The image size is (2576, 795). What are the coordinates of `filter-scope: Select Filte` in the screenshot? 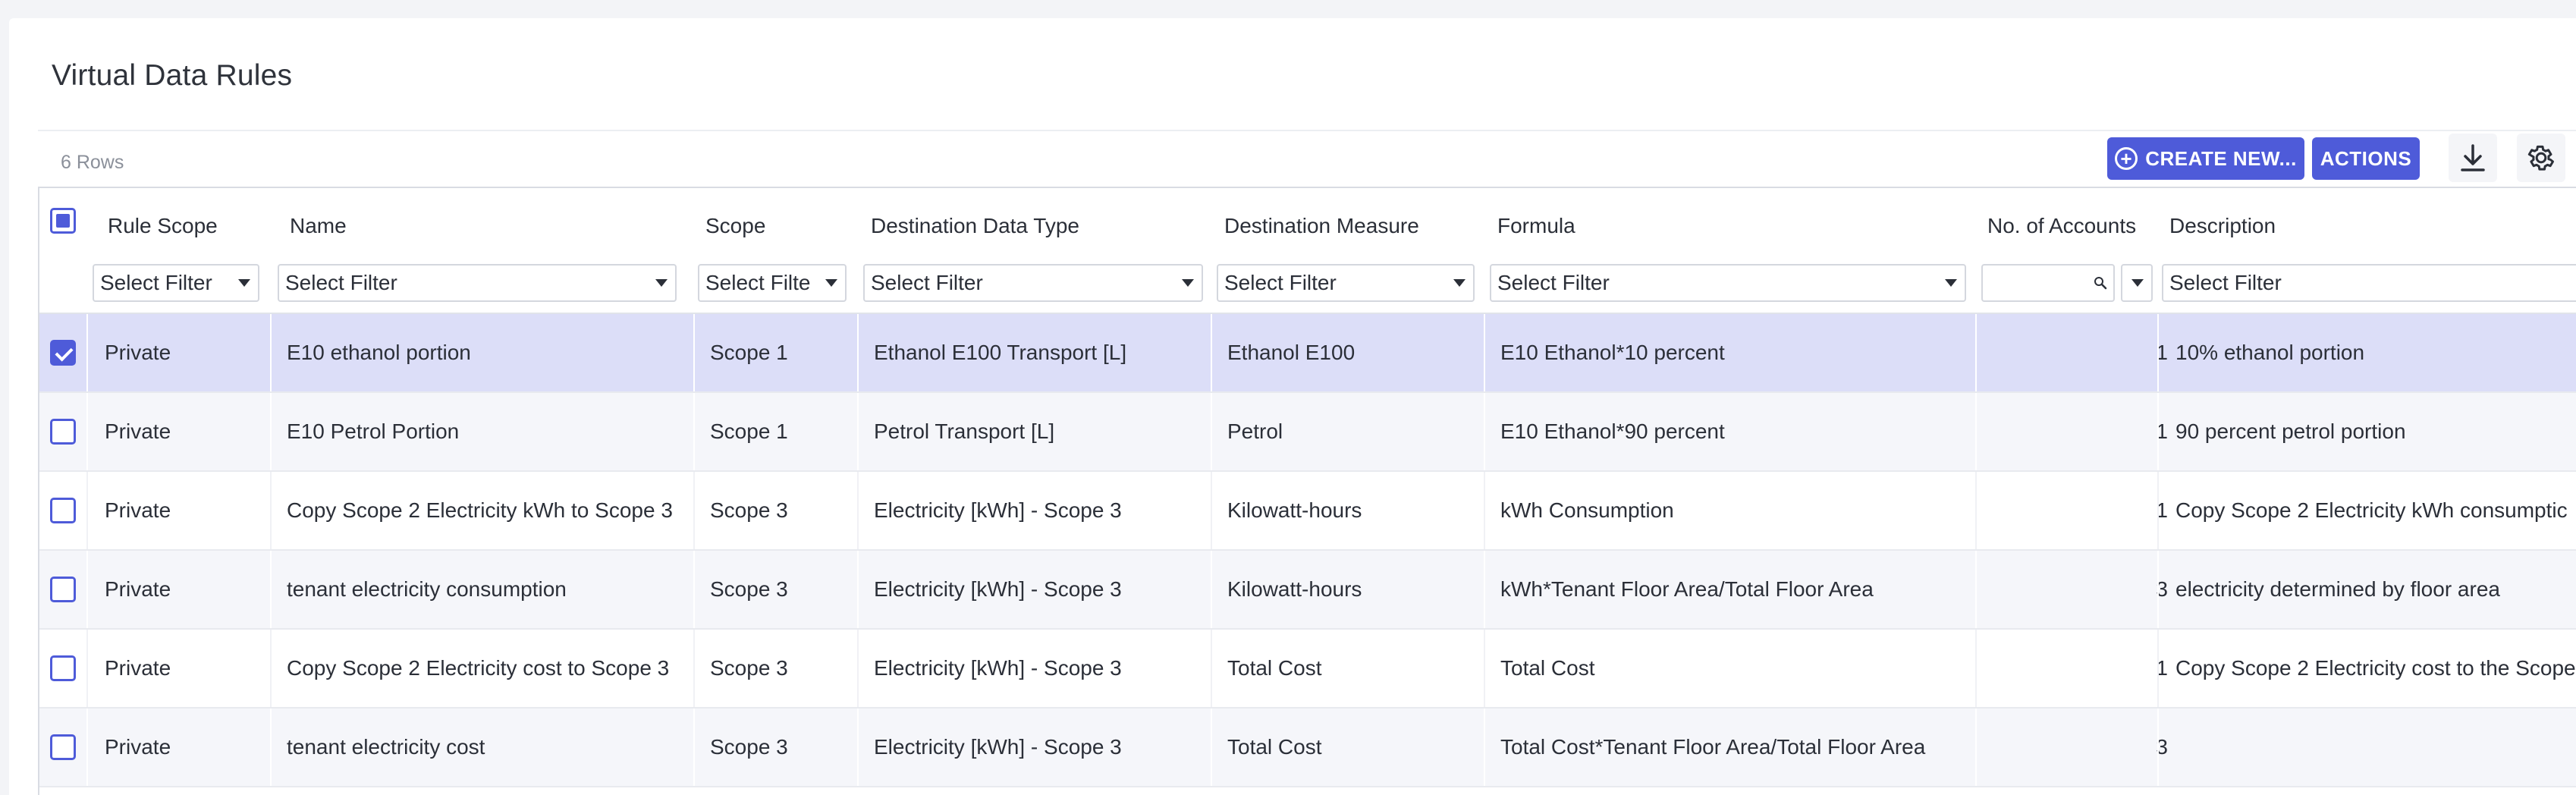 It's located at (772, 283).